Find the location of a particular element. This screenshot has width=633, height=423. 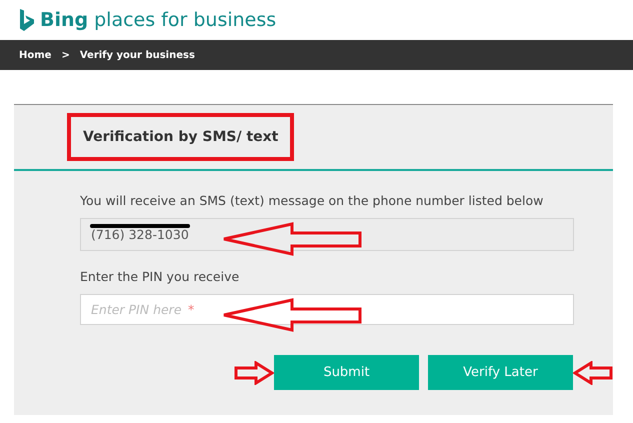

breadcrumb-link: Verify your business is located at coordinates (137, 55).